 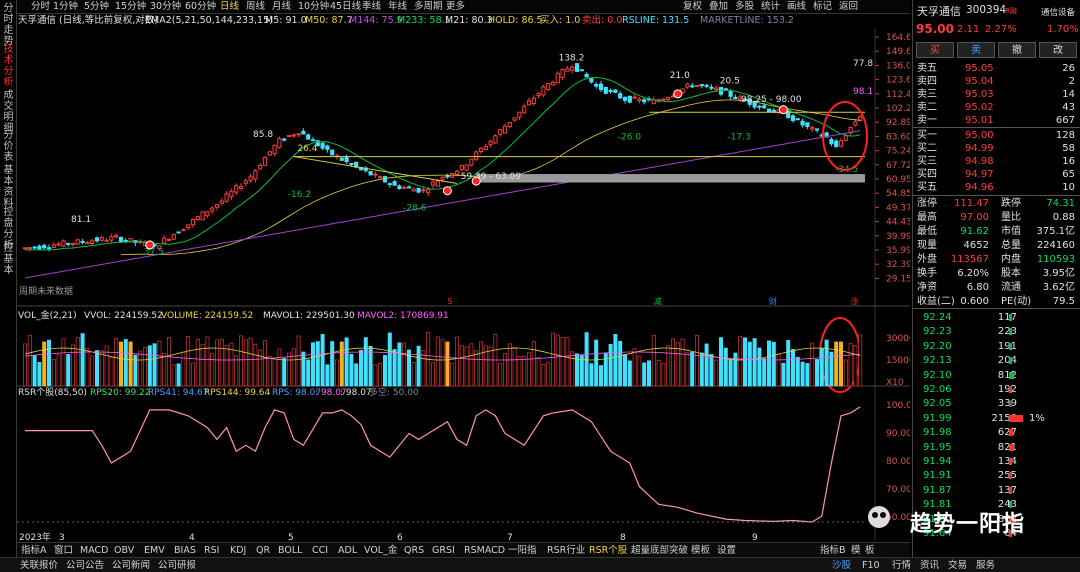 I want to click on status-right-link: 行情, so click(x=901, y=566).